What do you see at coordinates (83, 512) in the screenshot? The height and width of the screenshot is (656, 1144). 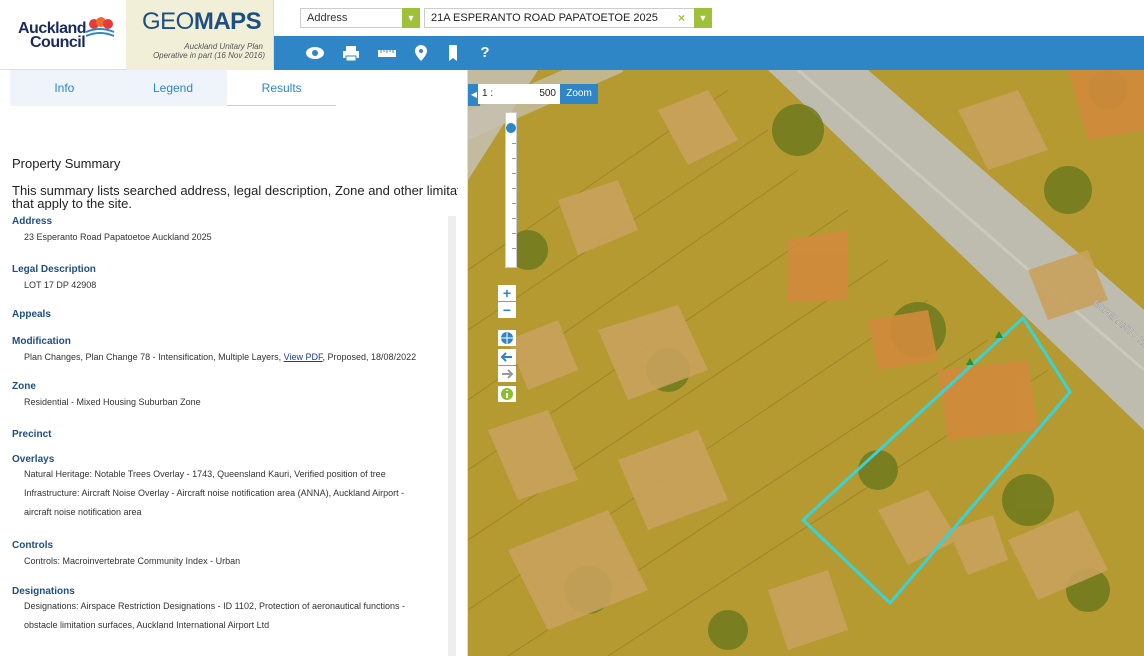 I see `overlay-line: aircraft noise notification area` at bounding box center [83, 512].